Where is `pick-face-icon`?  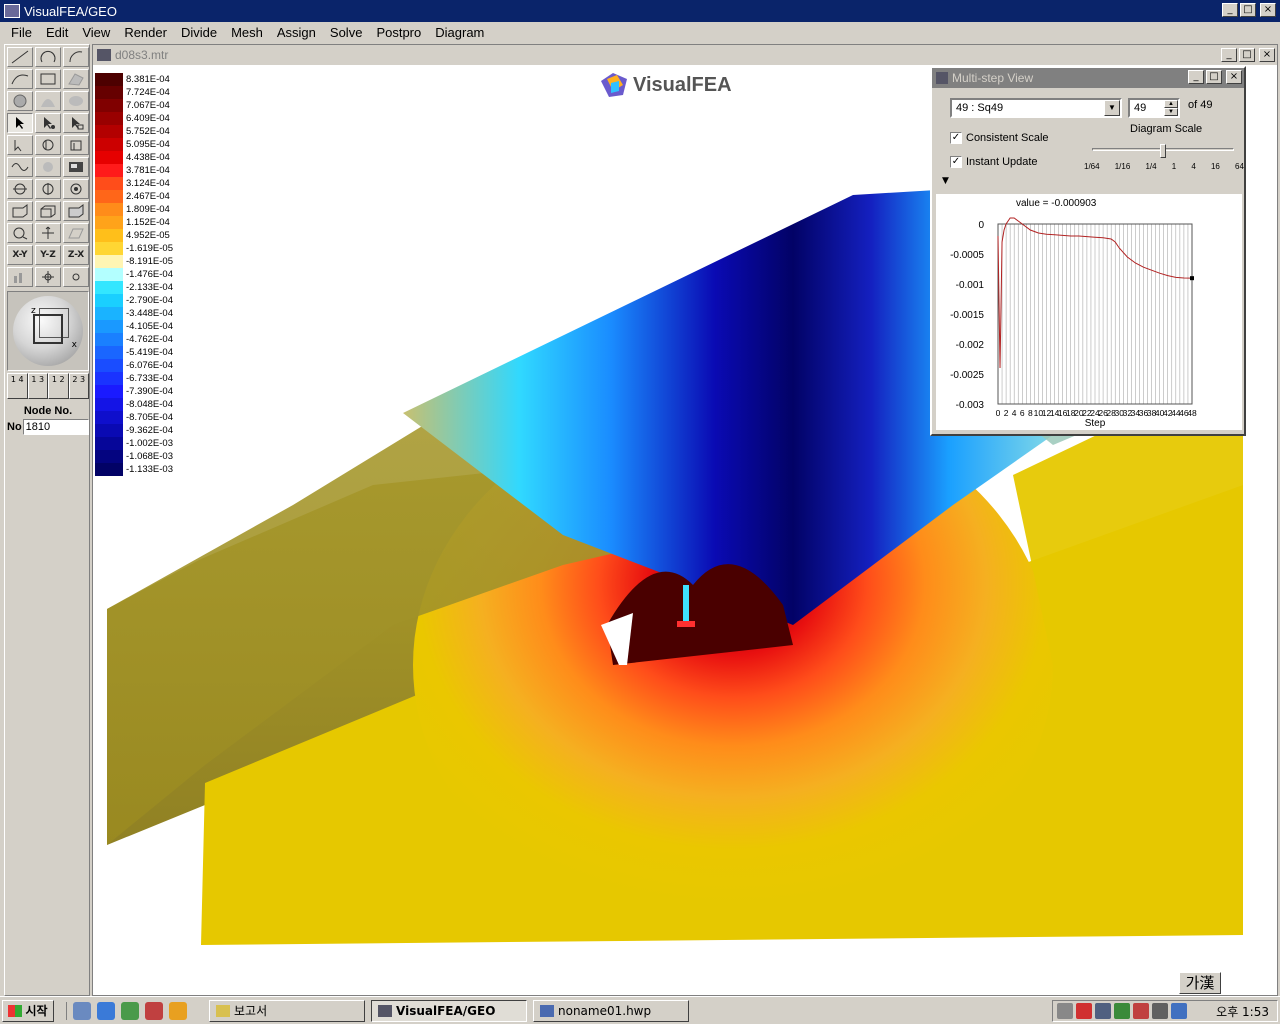 pick-face-icon is located at coordinates (48, 145).